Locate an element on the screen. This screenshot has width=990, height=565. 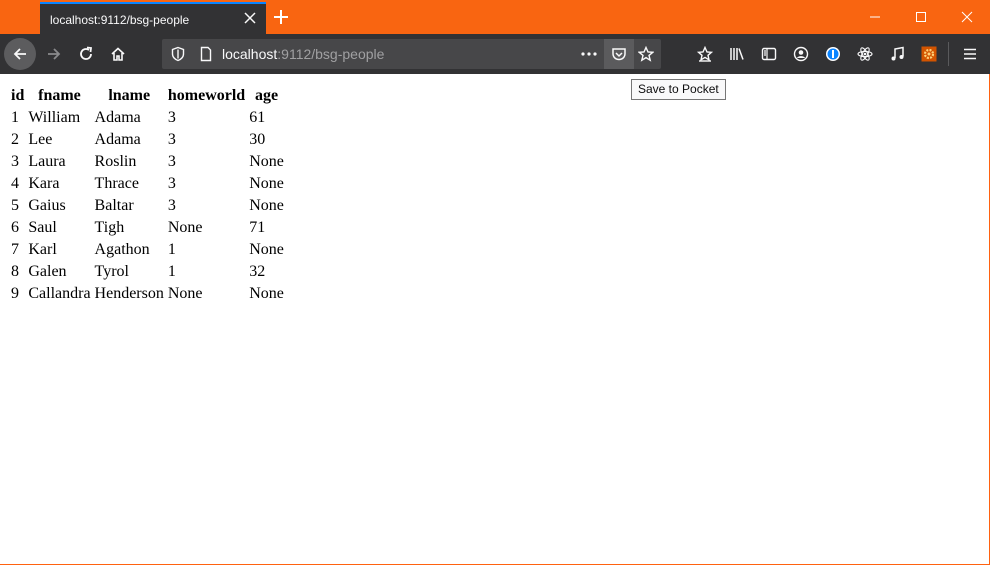
library-icon is located at coordinates (737, 54).